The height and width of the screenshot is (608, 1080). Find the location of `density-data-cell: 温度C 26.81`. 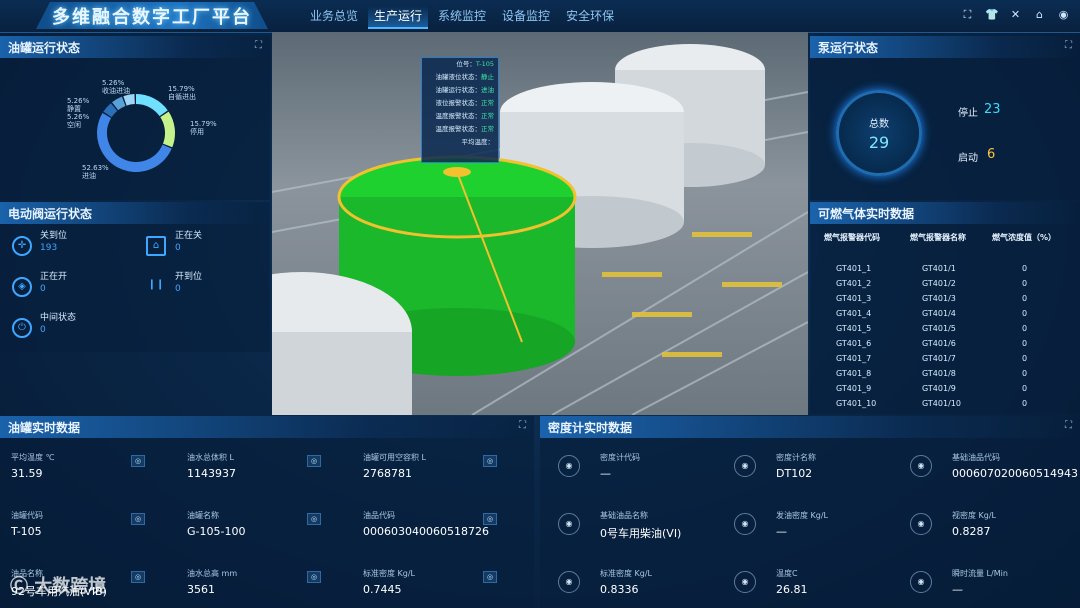

density-data-cell: 温度C 26.81 is located at coordinates (792, 582).